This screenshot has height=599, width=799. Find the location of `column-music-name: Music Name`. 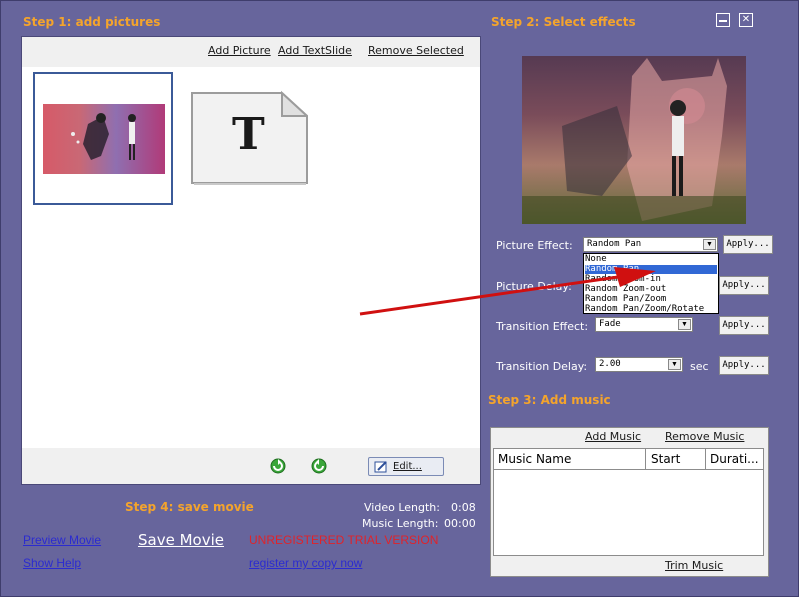

column-music-name: Music Name is located at coordinates (534, 459).